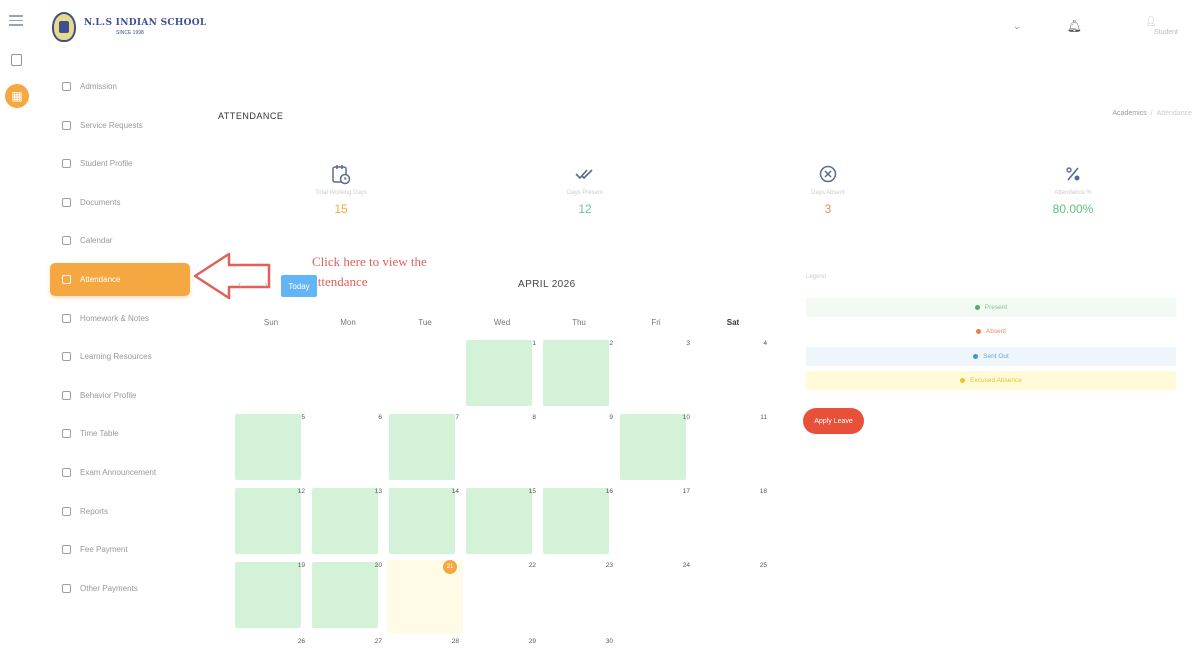 The image size is (1198, 650). I want to click on calendar-day: 11, so click(733, 448).